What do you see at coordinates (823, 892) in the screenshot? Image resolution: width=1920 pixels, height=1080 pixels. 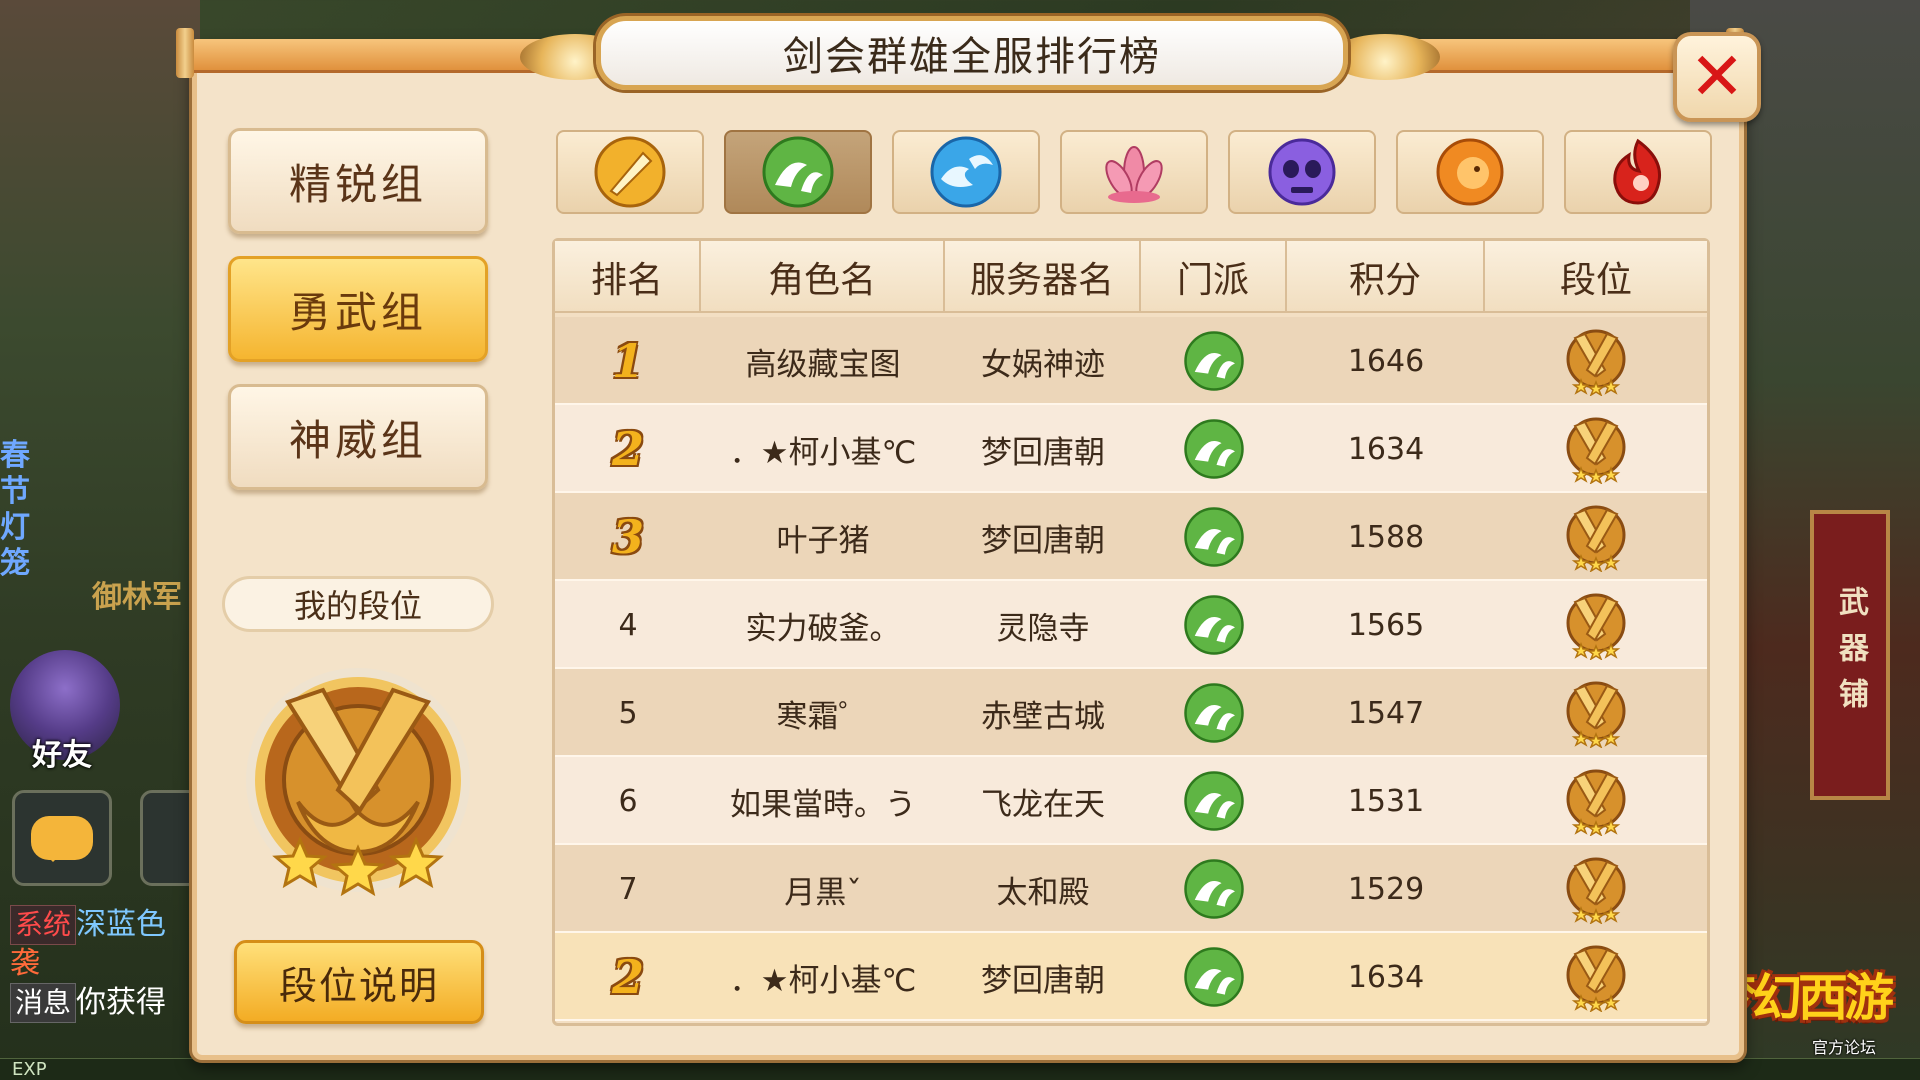 I see `name-cell: 月黒ˇ` at bounding box center [823, 892].